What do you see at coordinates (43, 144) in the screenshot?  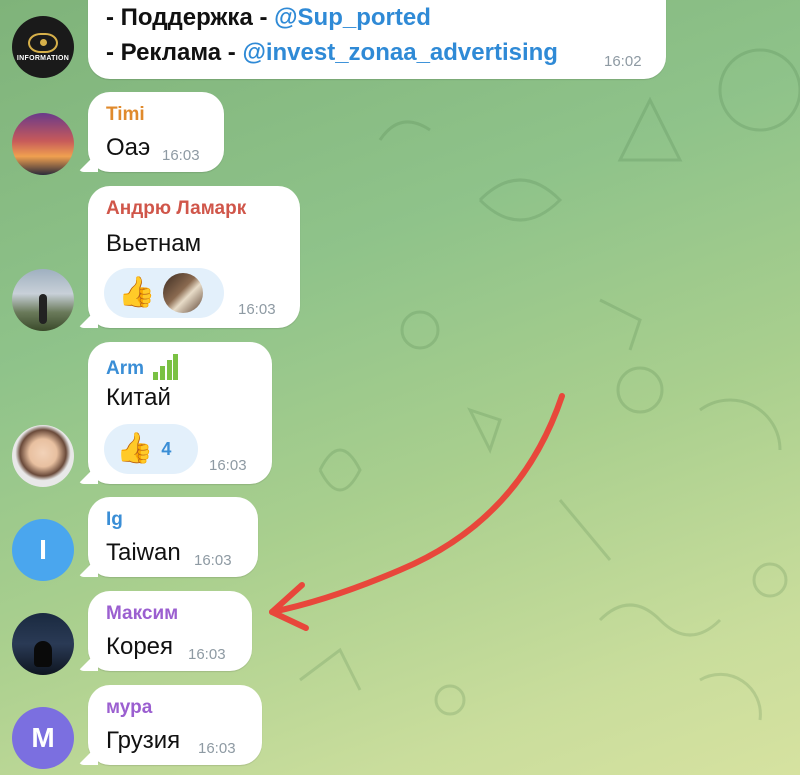 I see `avatar-timi` at bounding box center [43, 144].